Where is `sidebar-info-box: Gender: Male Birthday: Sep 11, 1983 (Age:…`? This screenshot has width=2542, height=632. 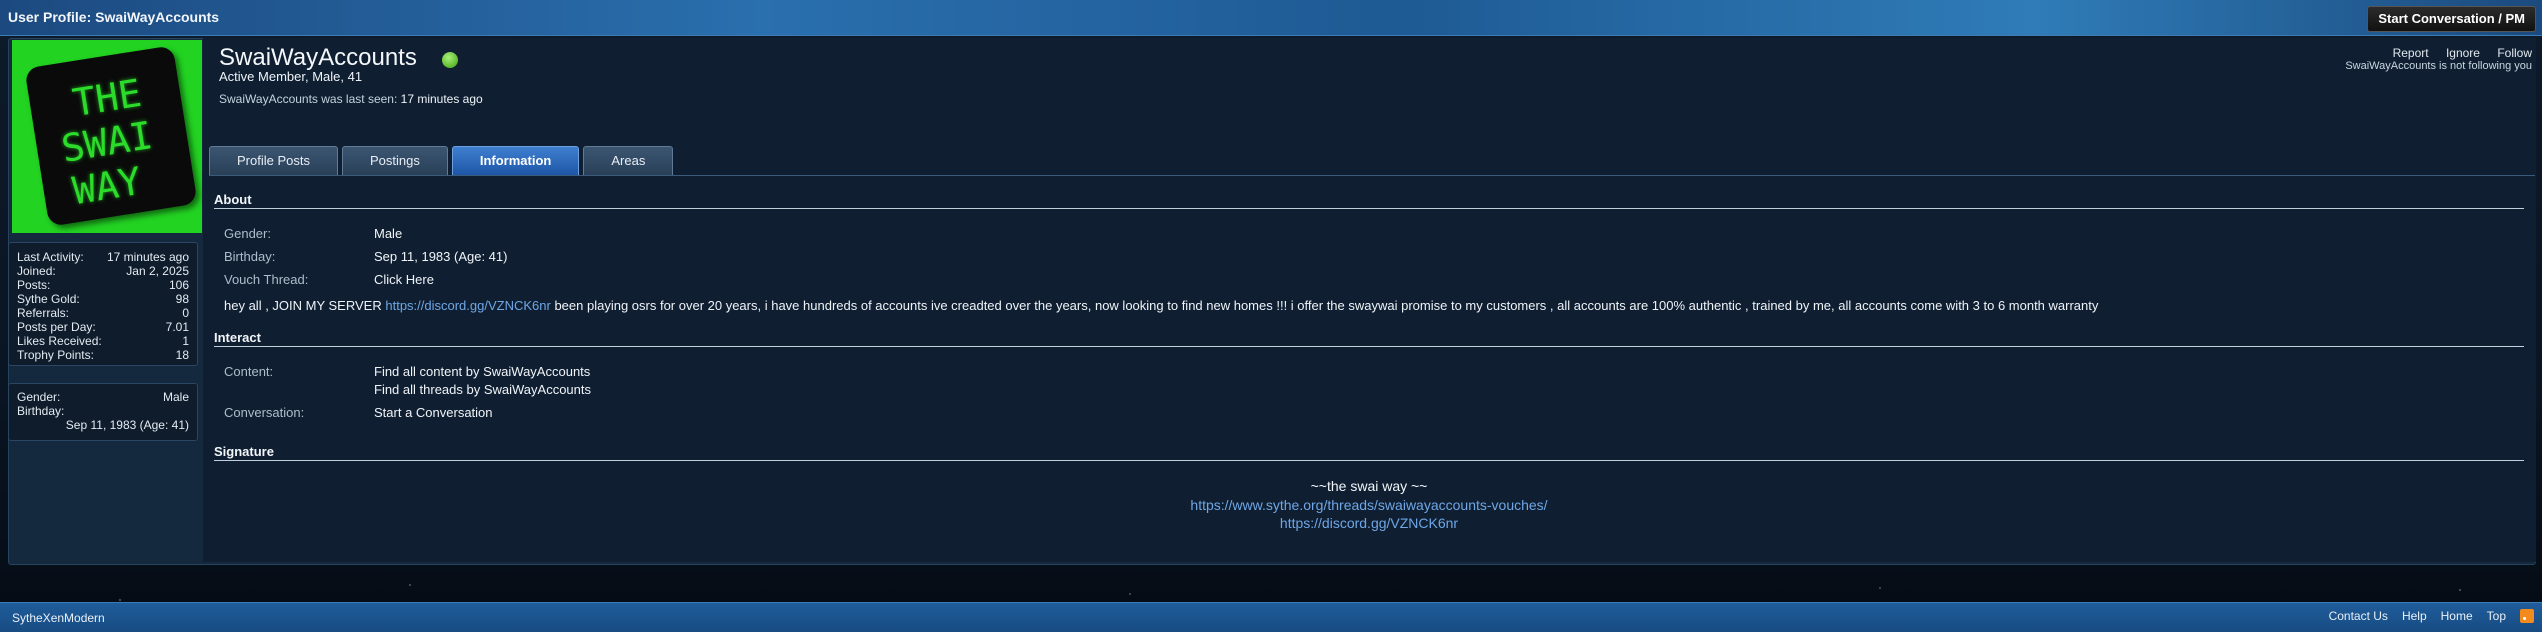 sidebar-info-box: Gender: Male Birthday: Sep 11, 1983 (Age:… is located at coordinates (103, 412).